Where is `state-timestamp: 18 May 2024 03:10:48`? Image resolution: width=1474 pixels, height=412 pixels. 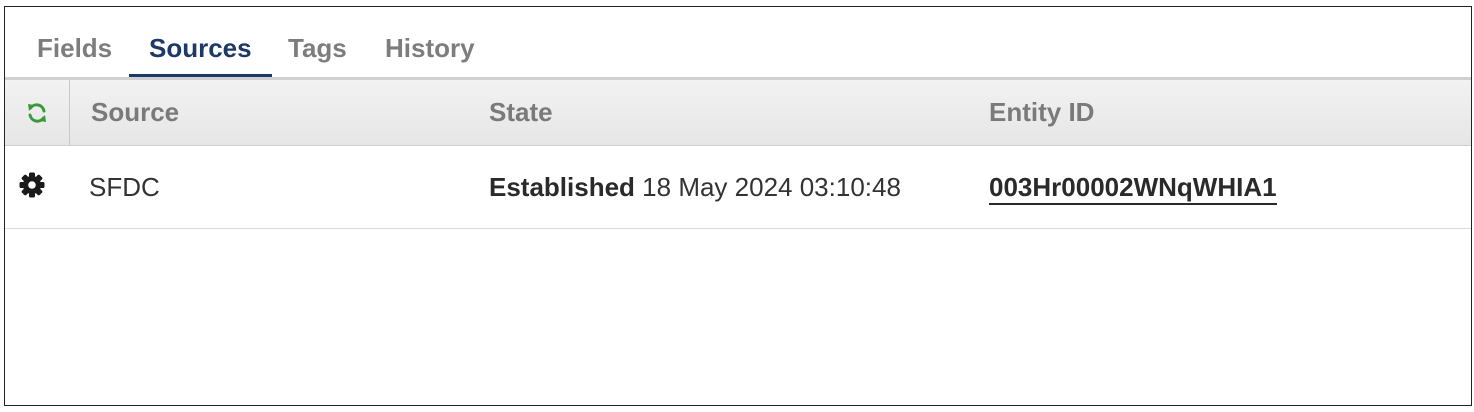
state-timestamp: 18 May 2024 03:10:48 is located at coordinates (771, 187).